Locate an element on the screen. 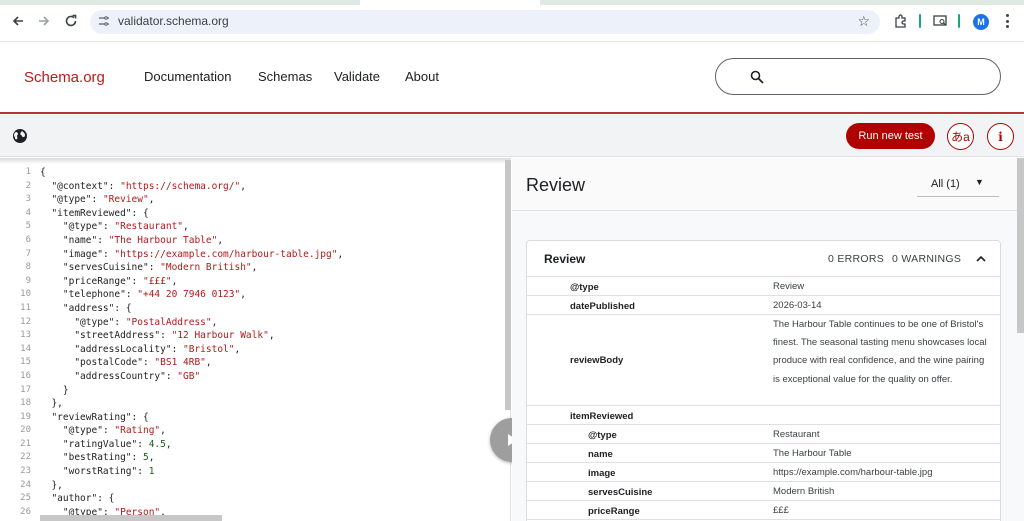 This screenshot has height=521, width=1024. results-scrollbar is located at coordinates (1020, 245).